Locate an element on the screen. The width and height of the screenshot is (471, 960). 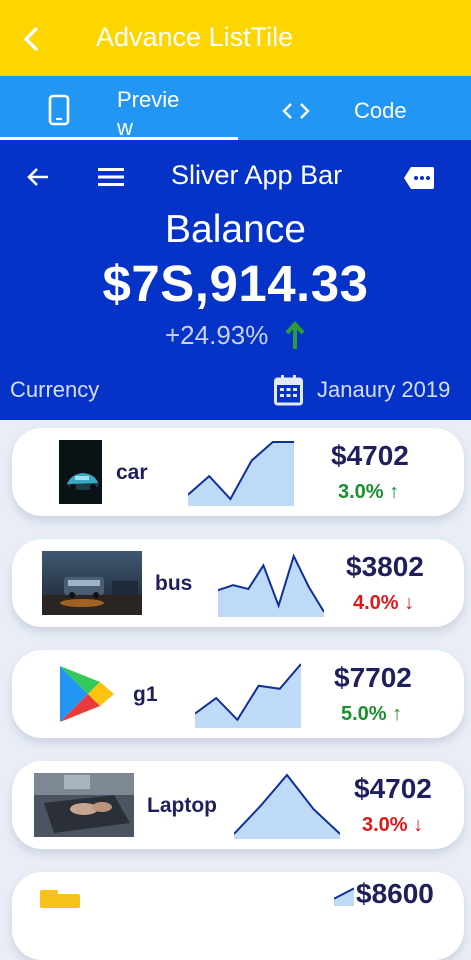
balance-label: Balance is located at coordinates (235, 229).